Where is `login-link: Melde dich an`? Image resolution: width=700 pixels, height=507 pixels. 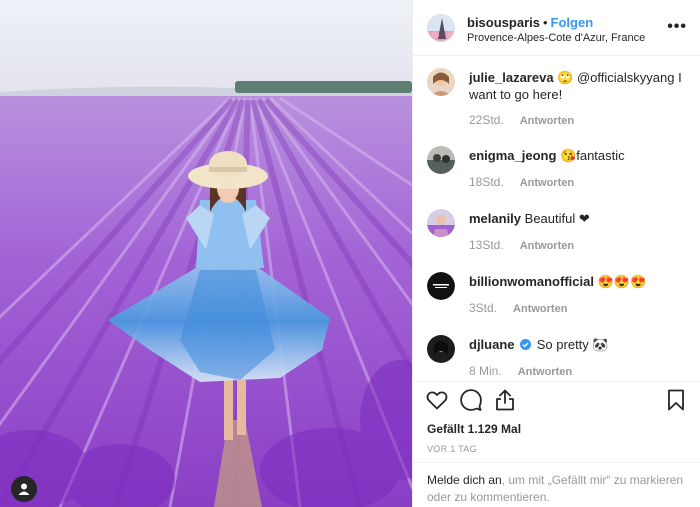 login-link: Melde dich an is located at coordinates (464, 480).